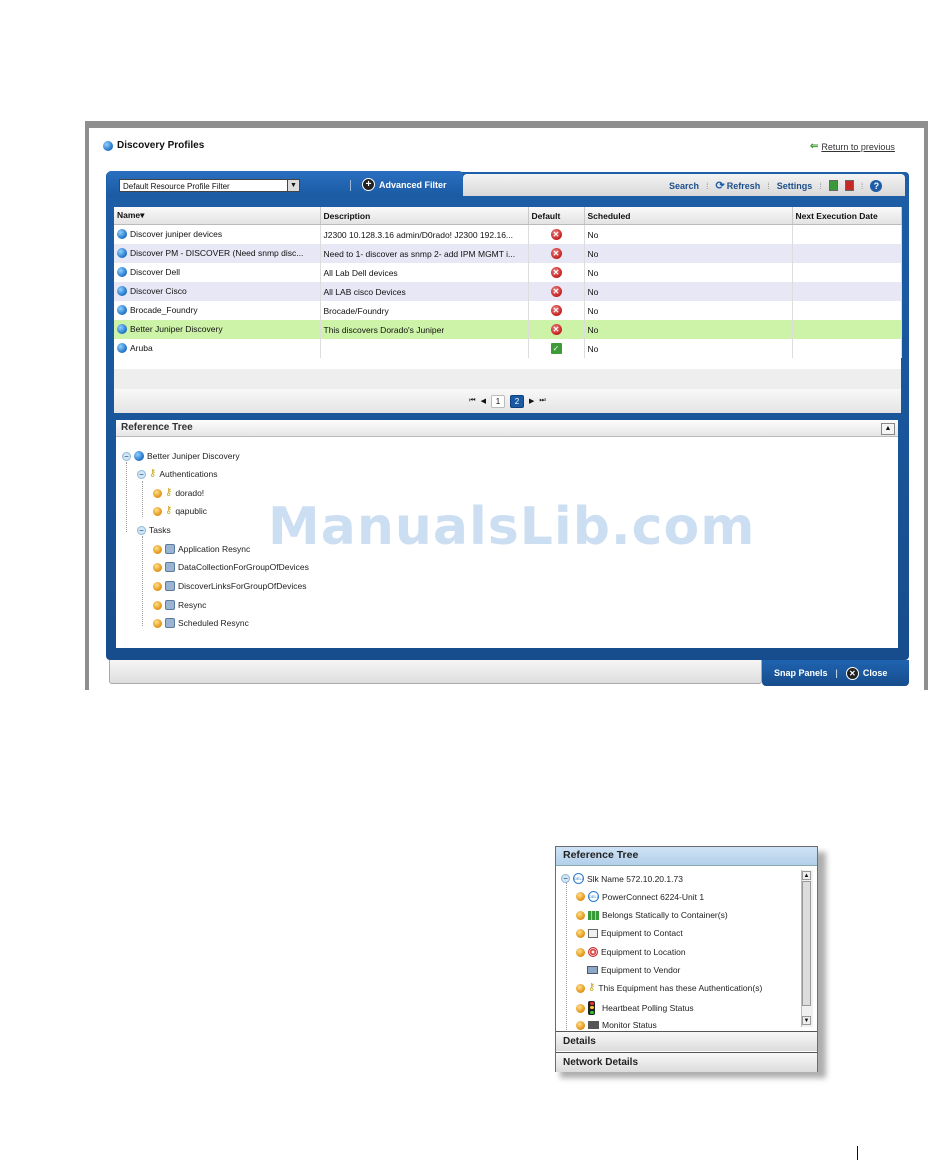 This screenshot has height=1163, width=950. Describe the element at coordinates (806, 1020) in the screenshot. I see `scroll-down-icon: ▼` at that location.